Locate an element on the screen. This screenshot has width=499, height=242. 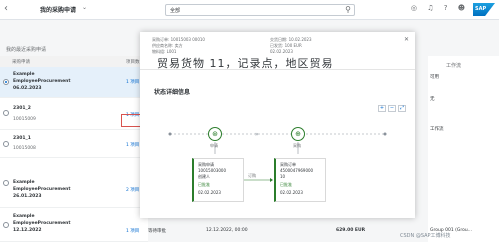
arrow-label: 订购 is located at coordinates (252, 175).